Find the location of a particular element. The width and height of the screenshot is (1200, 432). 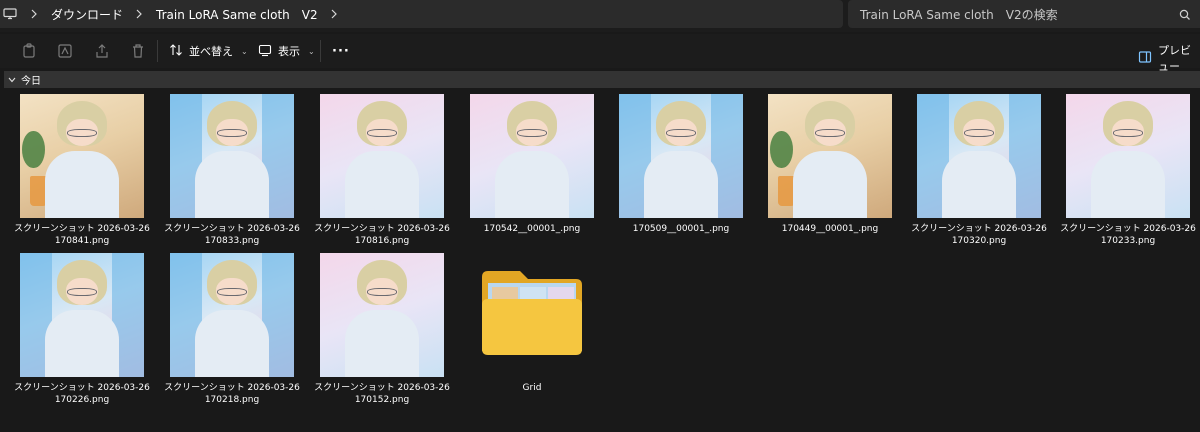

group-header-today: 今日 is located at coordinates (602, 79).